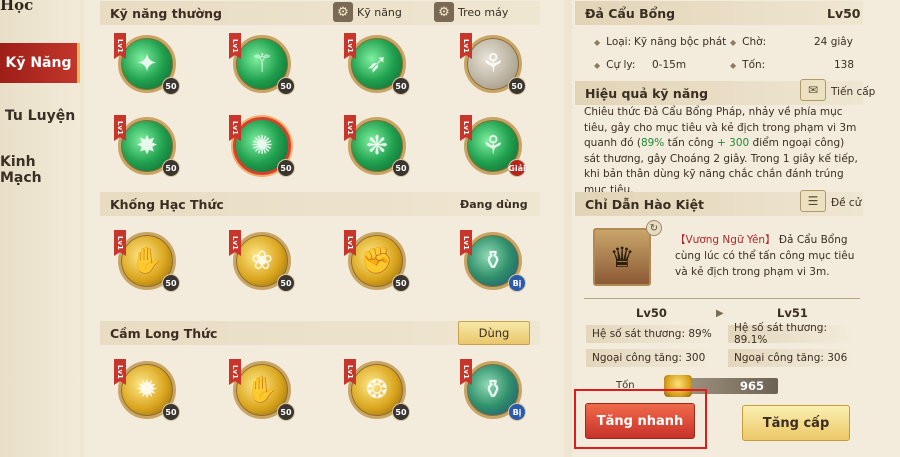 This screenshot has height=457, width=900. Describe the element at coordinates (853, 92) in the screenshot. I see `advance-label: Tiến cấp` at that location.